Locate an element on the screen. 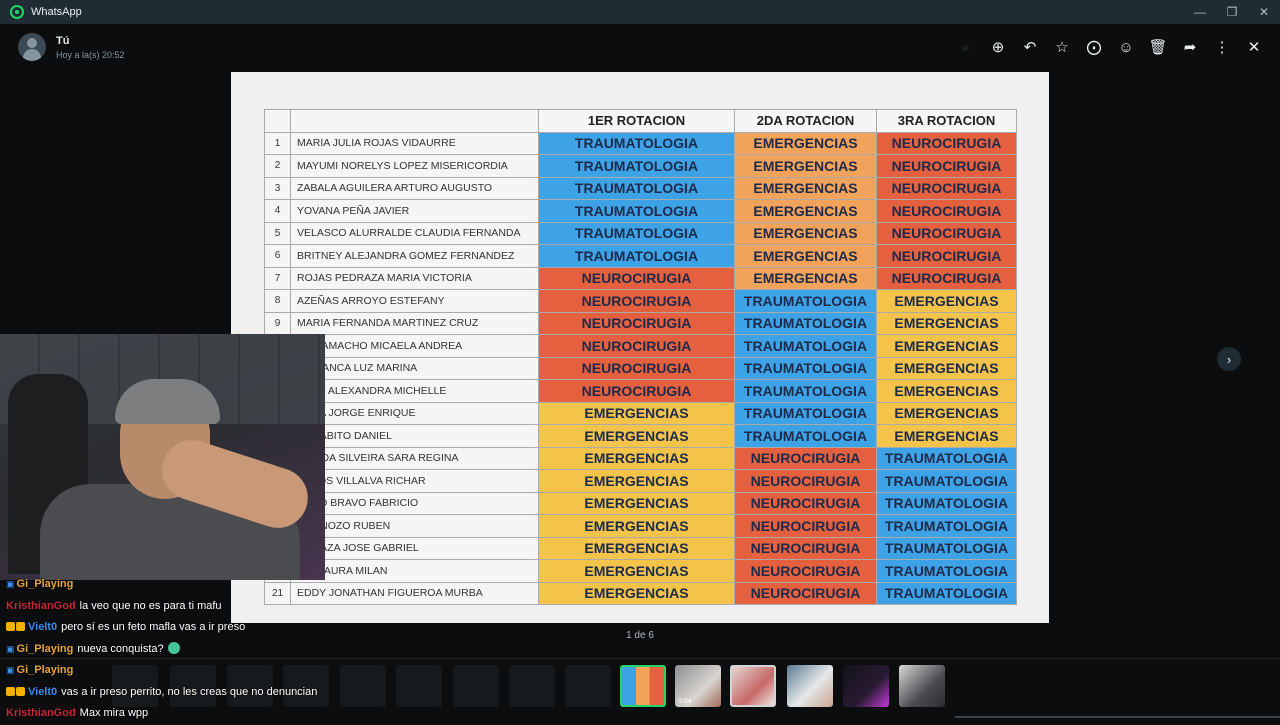  media-toolbar: ⌕ ⊕ ↶ ☆ ⨀ ☺ 🗑 ➦ ⋮ ✕ is located at coordinates (1110, 47).